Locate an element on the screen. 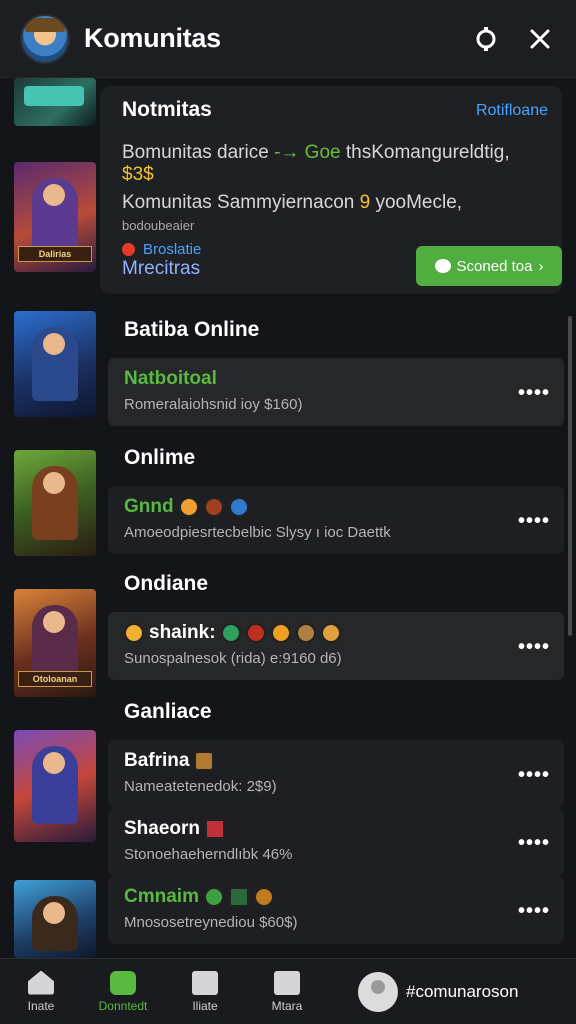 This screenshot has height=1024, width=576. list-item: Cmnaim Mnososetreynediou $60$) •••• is located at coordinates (336, 910).